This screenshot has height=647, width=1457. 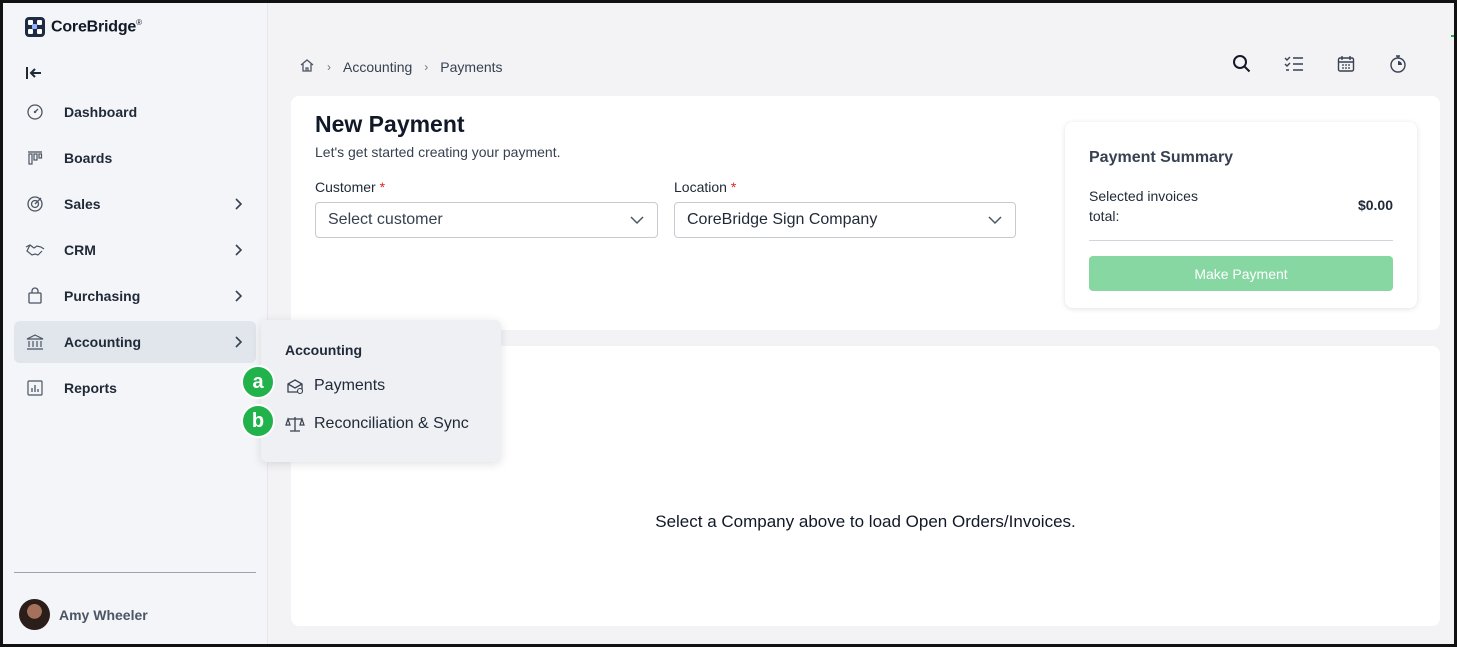 What do you see at coordinates (35, 250) in the screenshot?
I see `handshake-icon` at bounding box center [35, 250].